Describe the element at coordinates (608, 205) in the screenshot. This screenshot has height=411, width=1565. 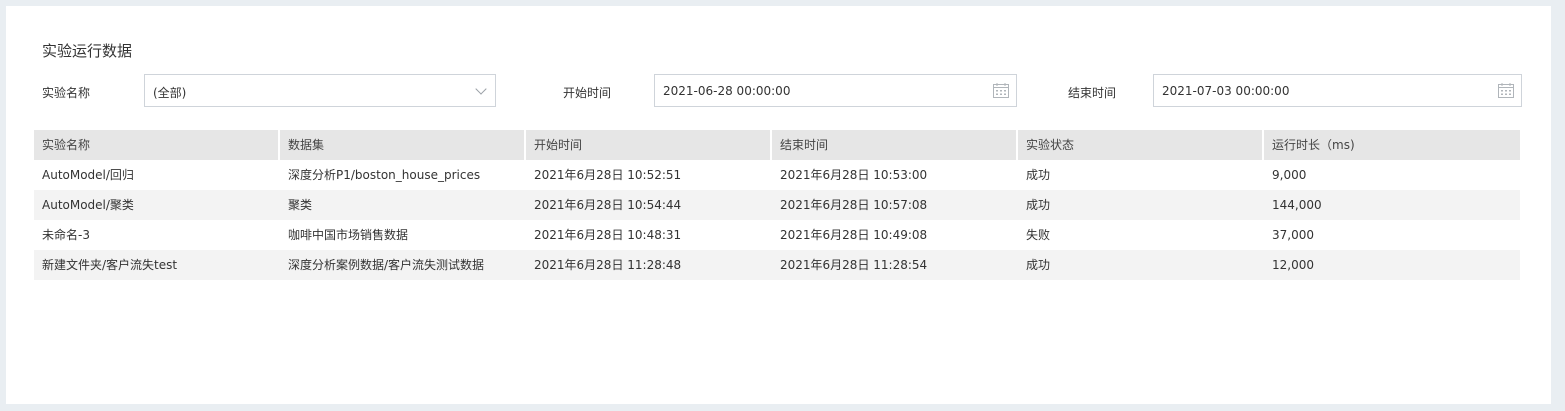
I see `table-cell: 2021年6月28日 10:54:44` at that location.